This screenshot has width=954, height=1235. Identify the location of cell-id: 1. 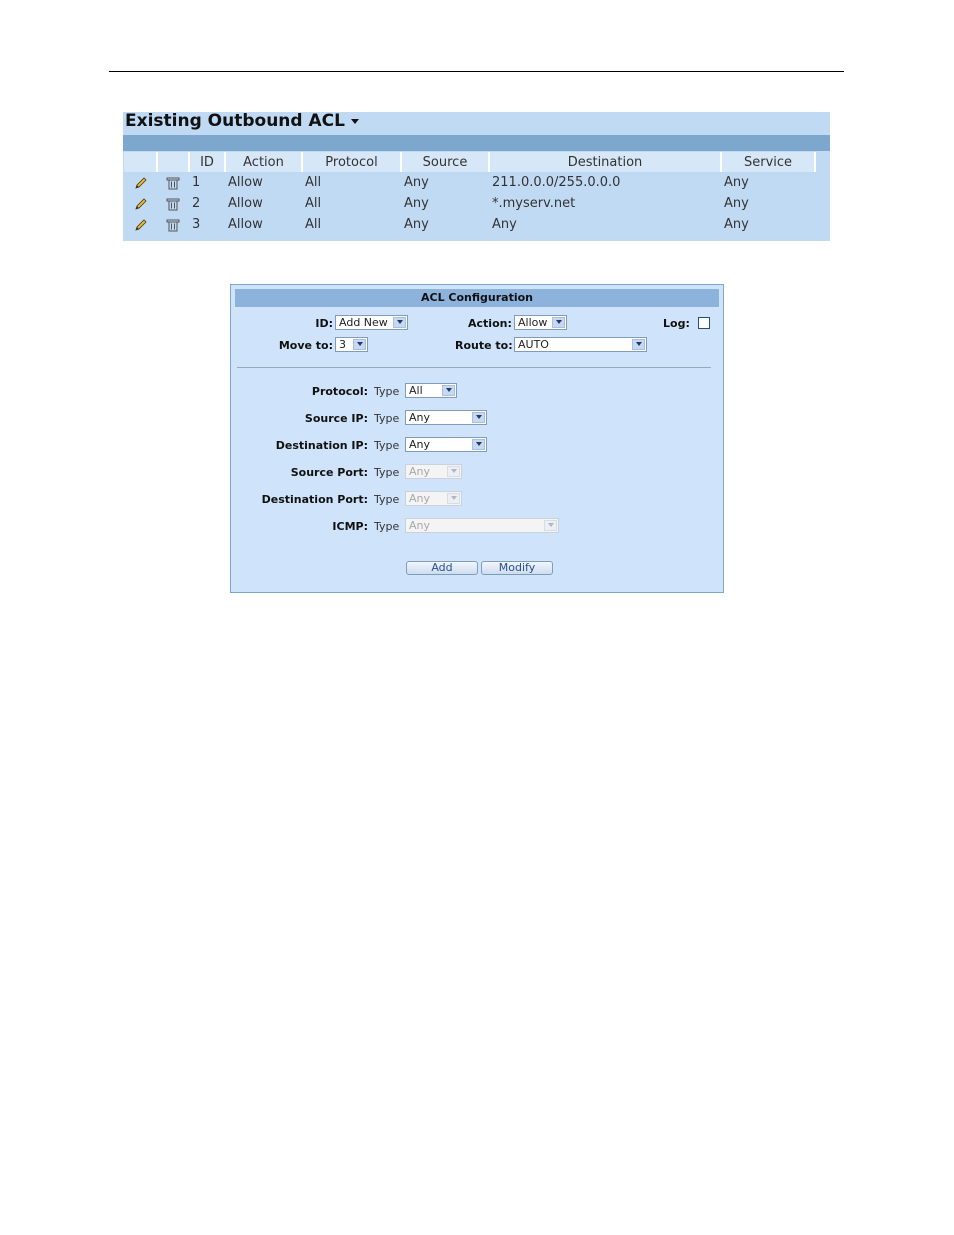
(196, 182).